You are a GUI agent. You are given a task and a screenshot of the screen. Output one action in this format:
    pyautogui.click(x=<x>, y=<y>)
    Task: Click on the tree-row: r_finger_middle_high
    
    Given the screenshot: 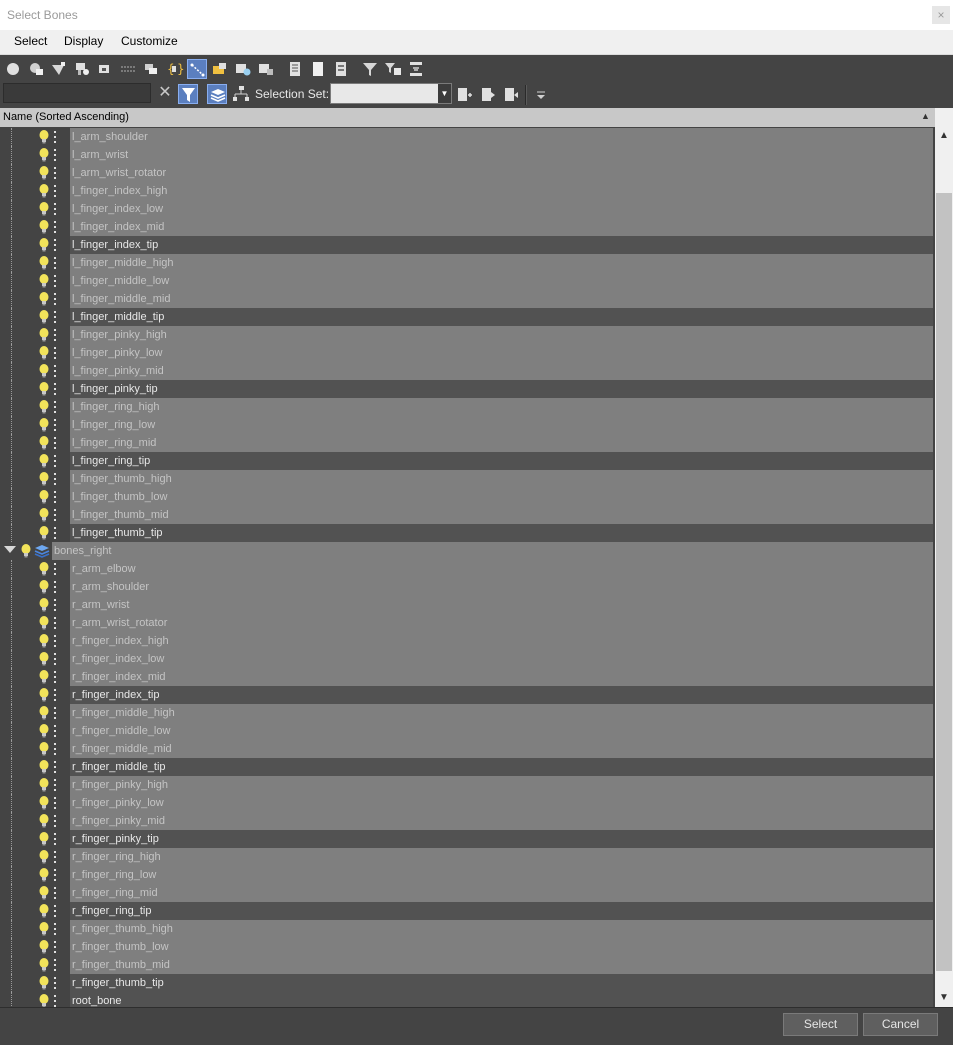 What is the action you would take?
    pyautogui.click(x=467, y=713)
    